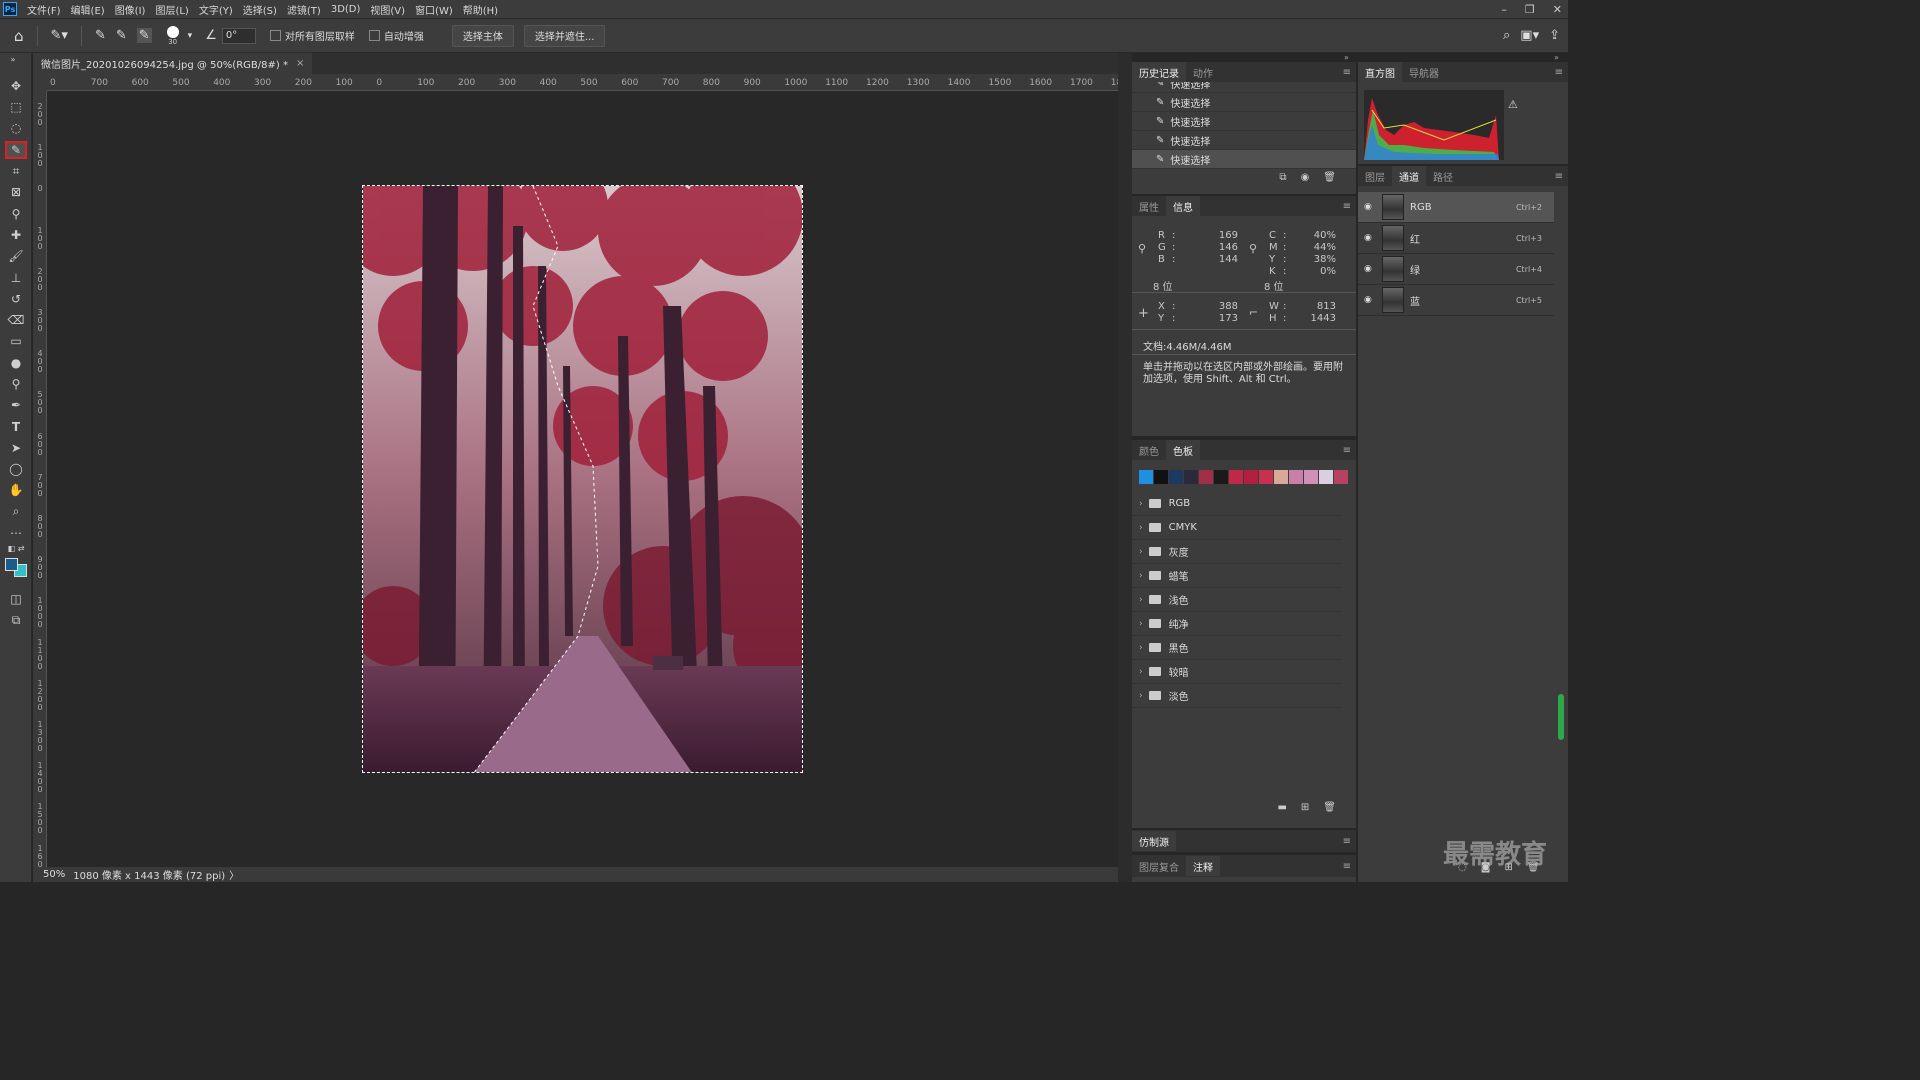  Describe the element at coordinates (1237, 504) in the screenshot. I see `swatch-group-row: › RGB` at that location.